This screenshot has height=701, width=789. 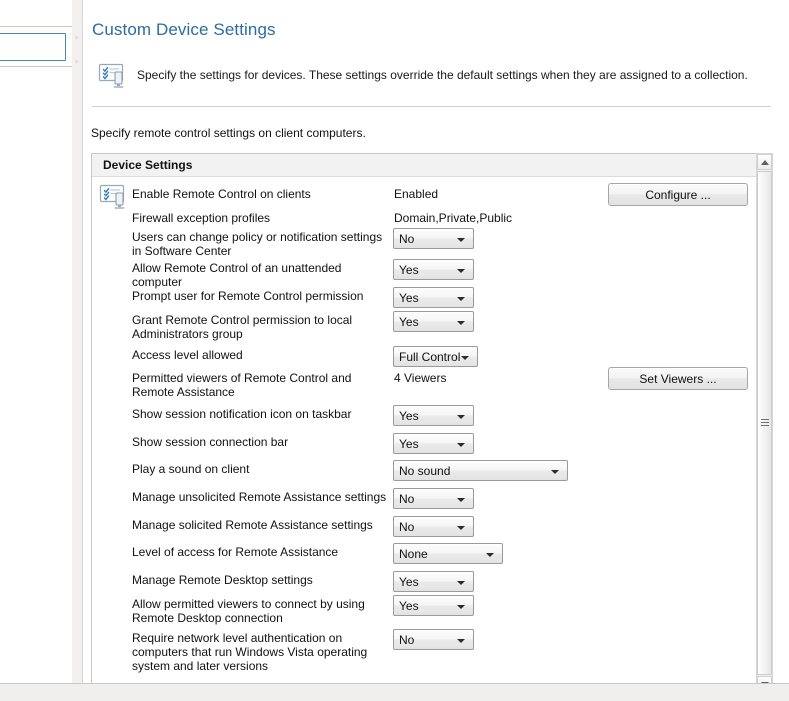 I want to click on scrollbar-grip-icon, so click(x=765, y=423).